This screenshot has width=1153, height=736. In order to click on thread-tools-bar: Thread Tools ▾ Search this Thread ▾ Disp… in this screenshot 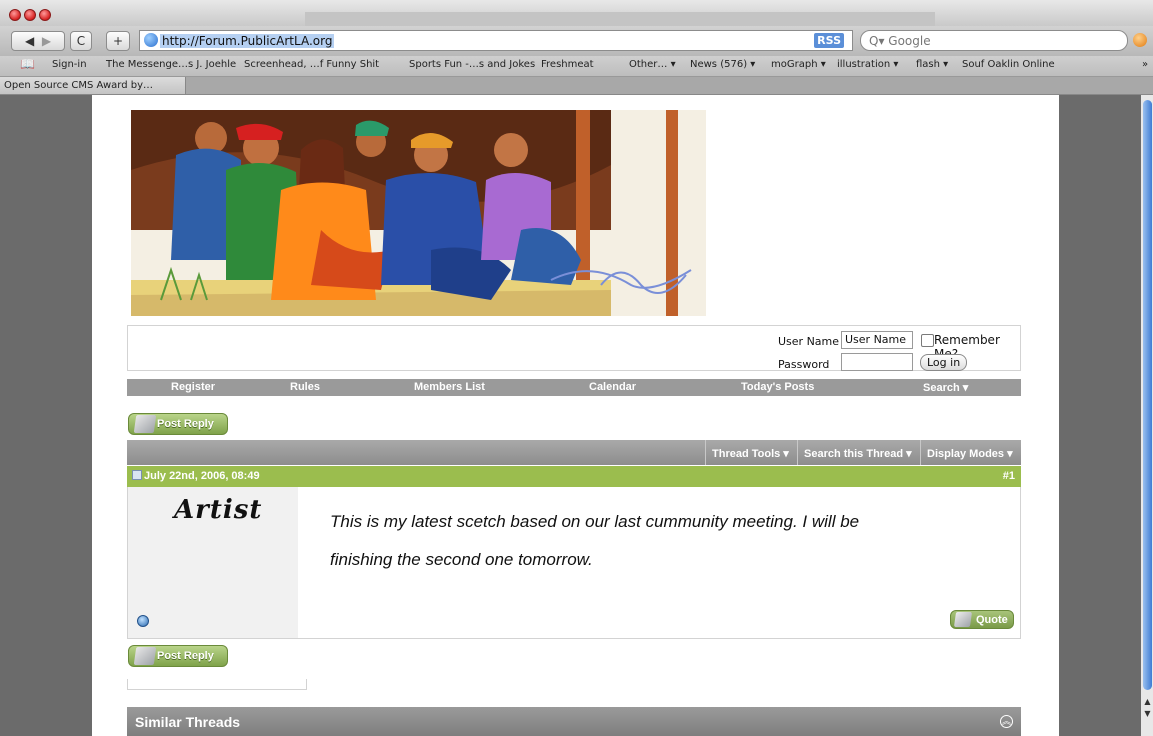, I will do `click(574, 452)`.